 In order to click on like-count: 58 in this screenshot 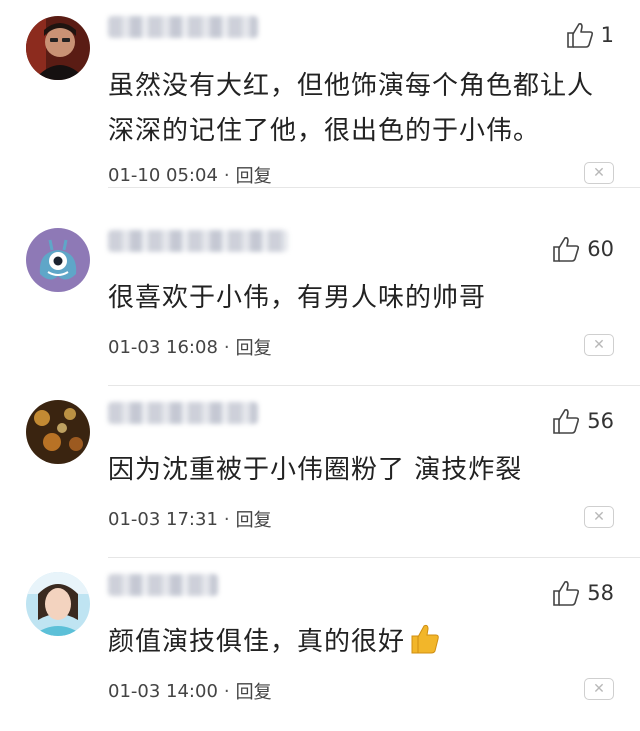, I will do `click(600, 593)`.